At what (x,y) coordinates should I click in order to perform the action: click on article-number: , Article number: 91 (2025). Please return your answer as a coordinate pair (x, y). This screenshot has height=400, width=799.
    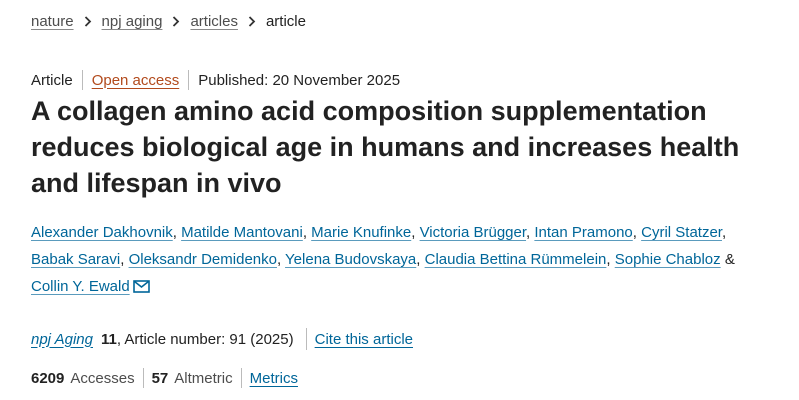
    Looking at the image, I should click on (205, 339).